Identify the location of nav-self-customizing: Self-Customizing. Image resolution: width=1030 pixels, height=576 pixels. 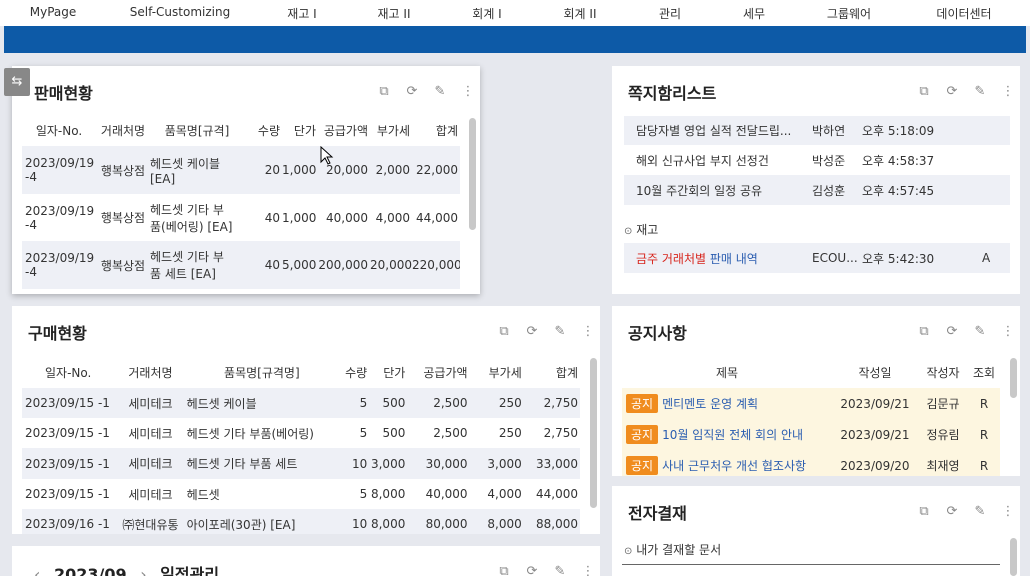
(180, 12).